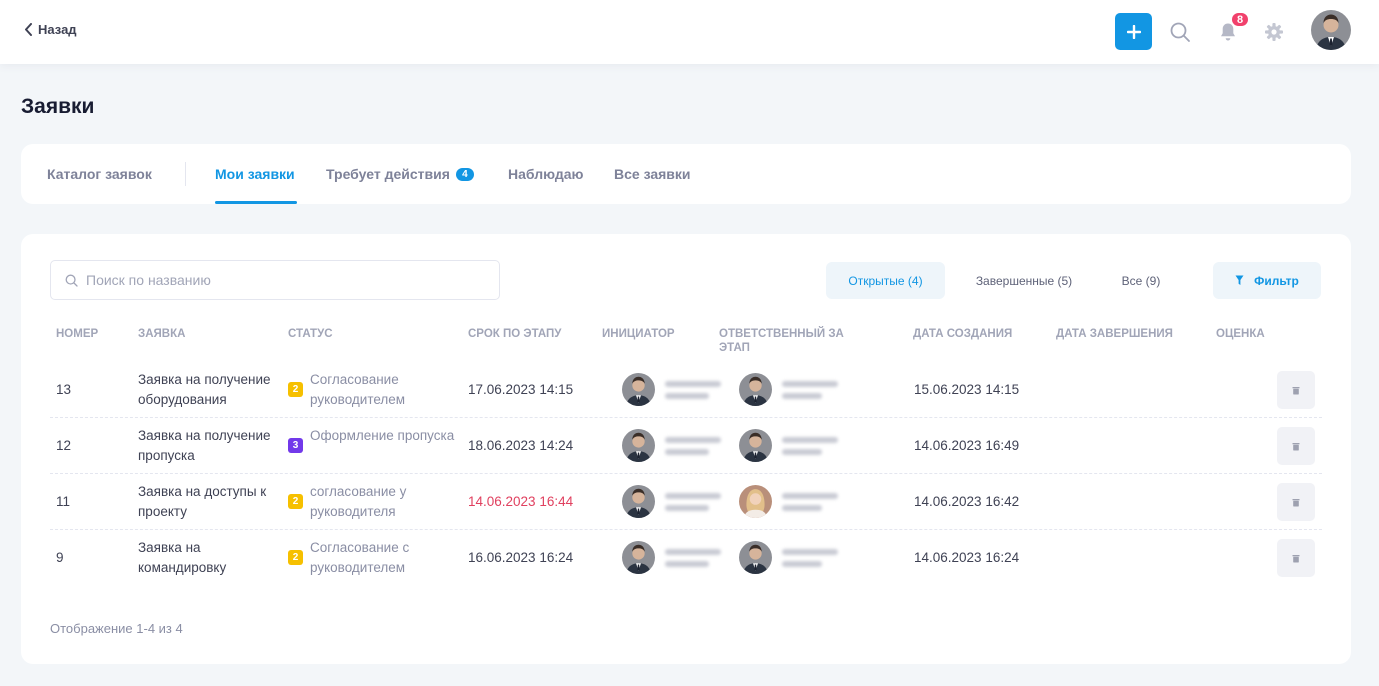  I want to click on top-bar: Назад 8, so click(689, 32).